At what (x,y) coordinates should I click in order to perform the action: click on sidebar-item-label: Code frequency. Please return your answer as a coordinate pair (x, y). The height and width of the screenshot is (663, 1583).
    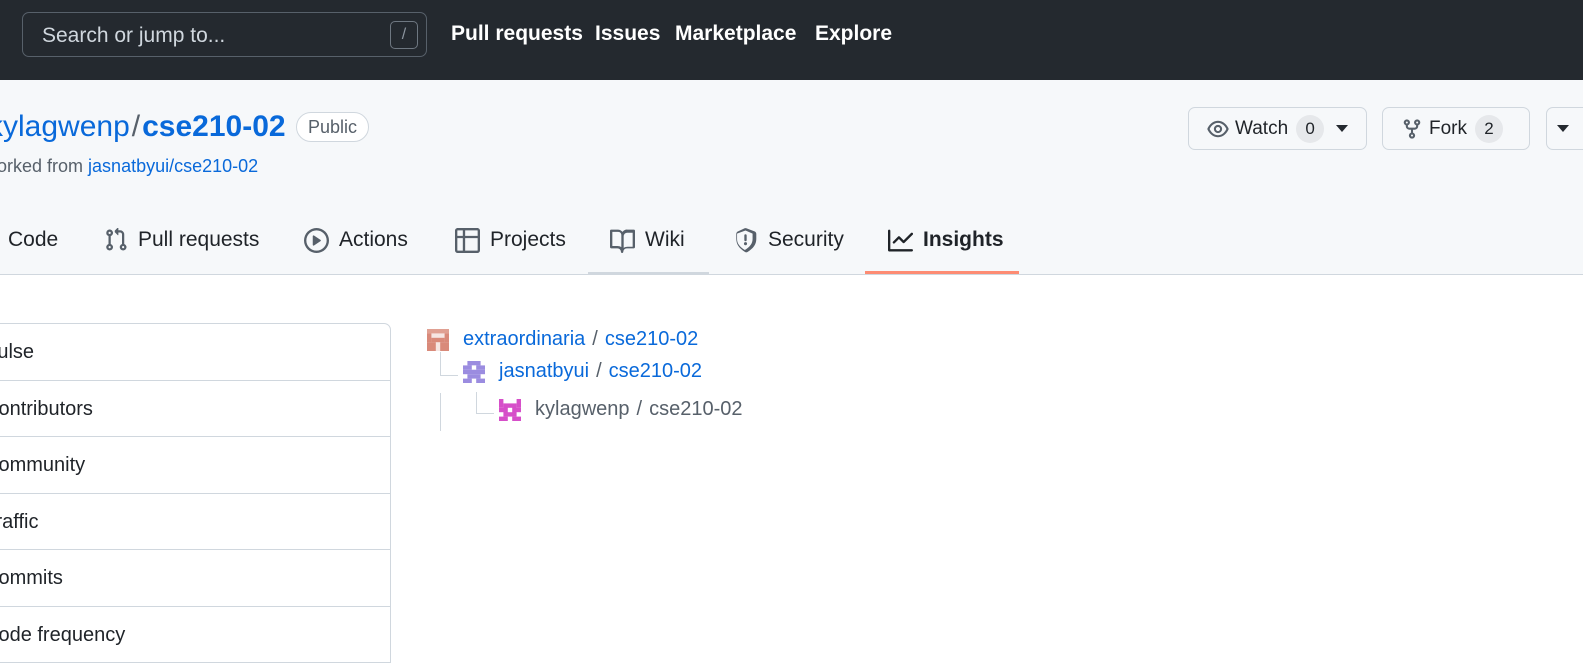
    Looking at the image, I should click on (63, 634).